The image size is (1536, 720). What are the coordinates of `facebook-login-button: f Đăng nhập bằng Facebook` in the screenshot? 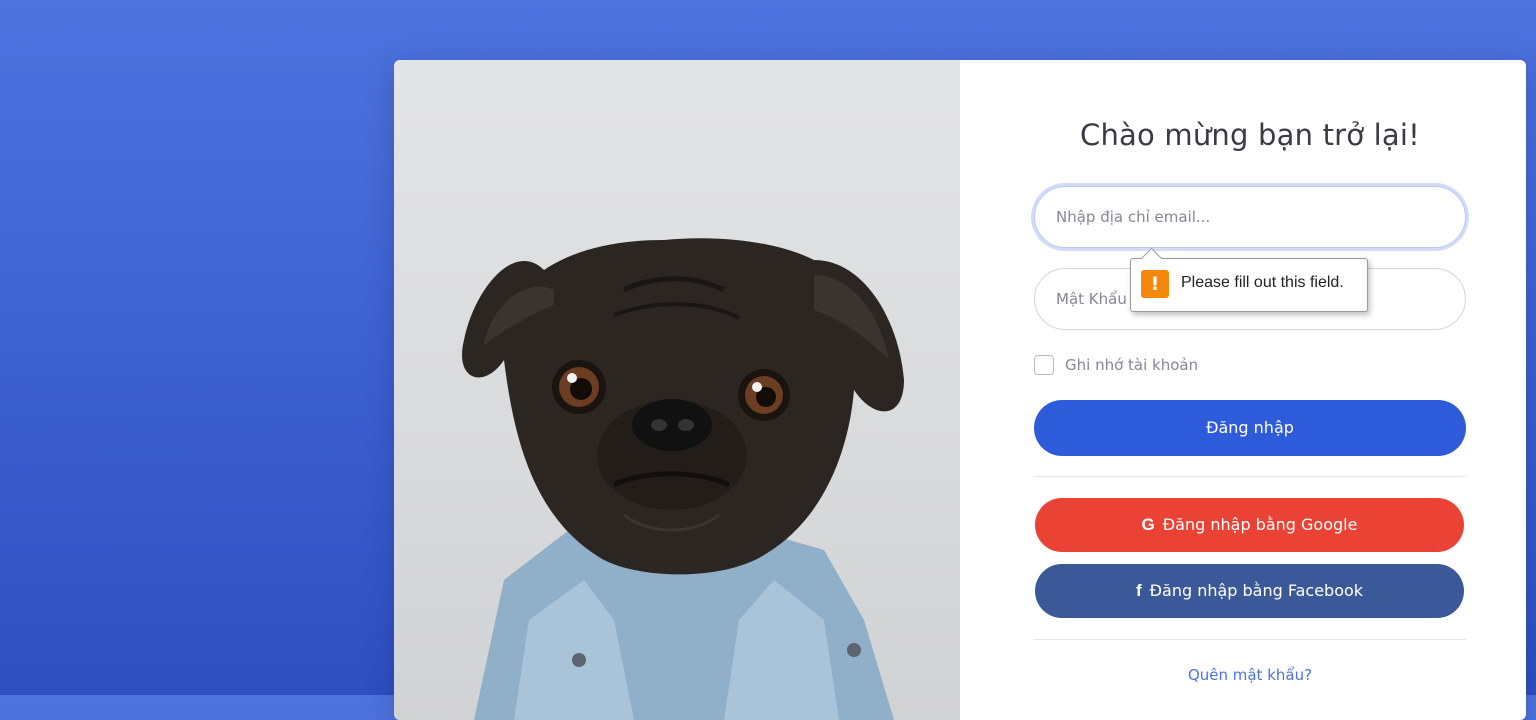 It's located at (1249, 591).